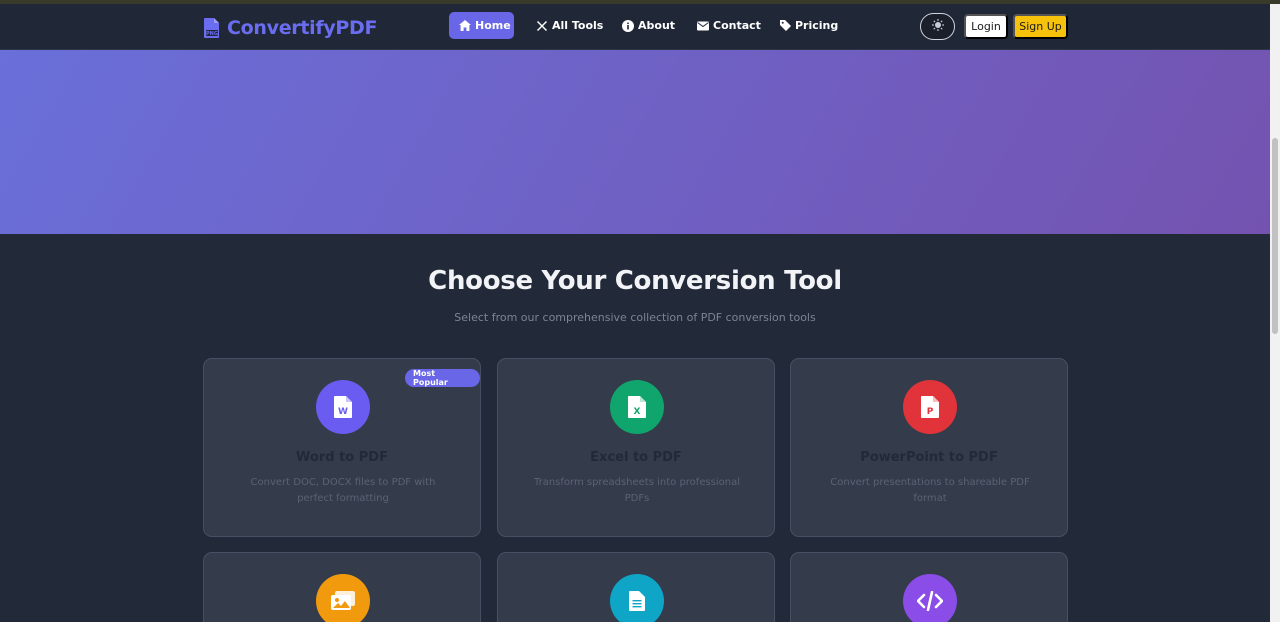 This screenshot has height=622, width=1280. I want to click on file-text-icon, so click(637, 598).